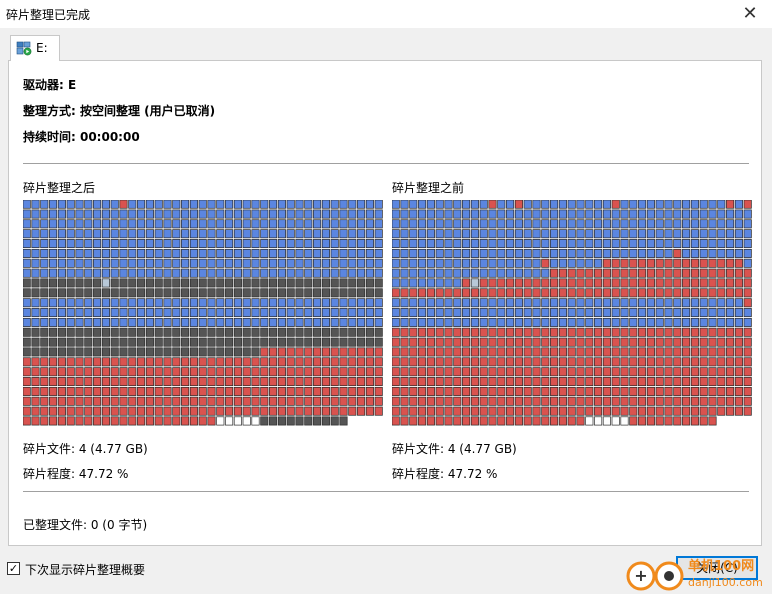  I want to click on close-window-icon: ✕, so click(750, 14).